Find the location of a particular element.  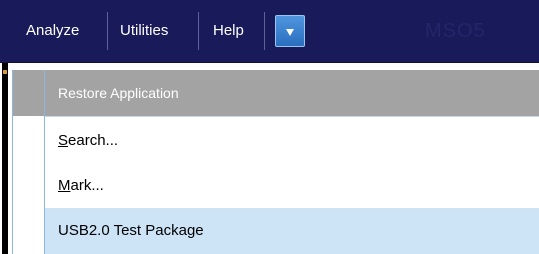

product-watermark: MSO5 is located at coordinates (455, 31).